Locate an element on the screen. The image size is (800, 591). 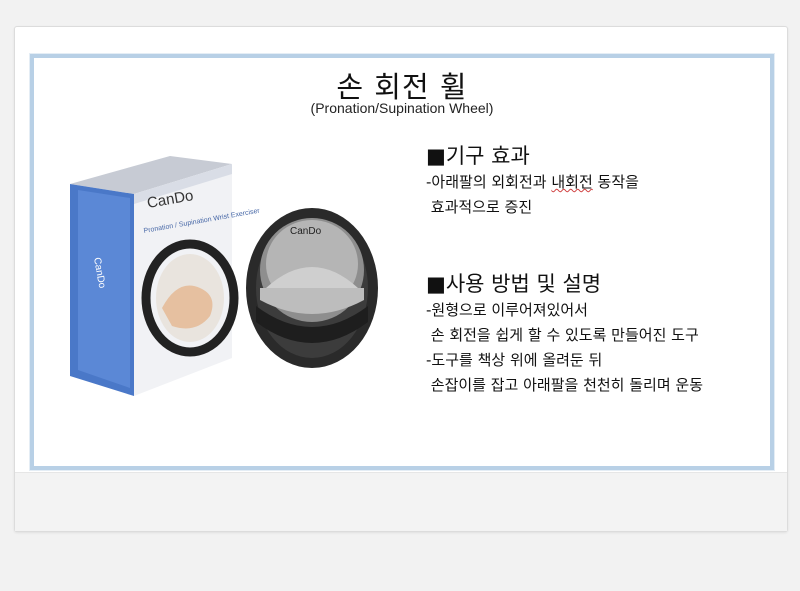
usage-line-1: -원형으로 이루어져있어서 is located at coordinates (507, 310).